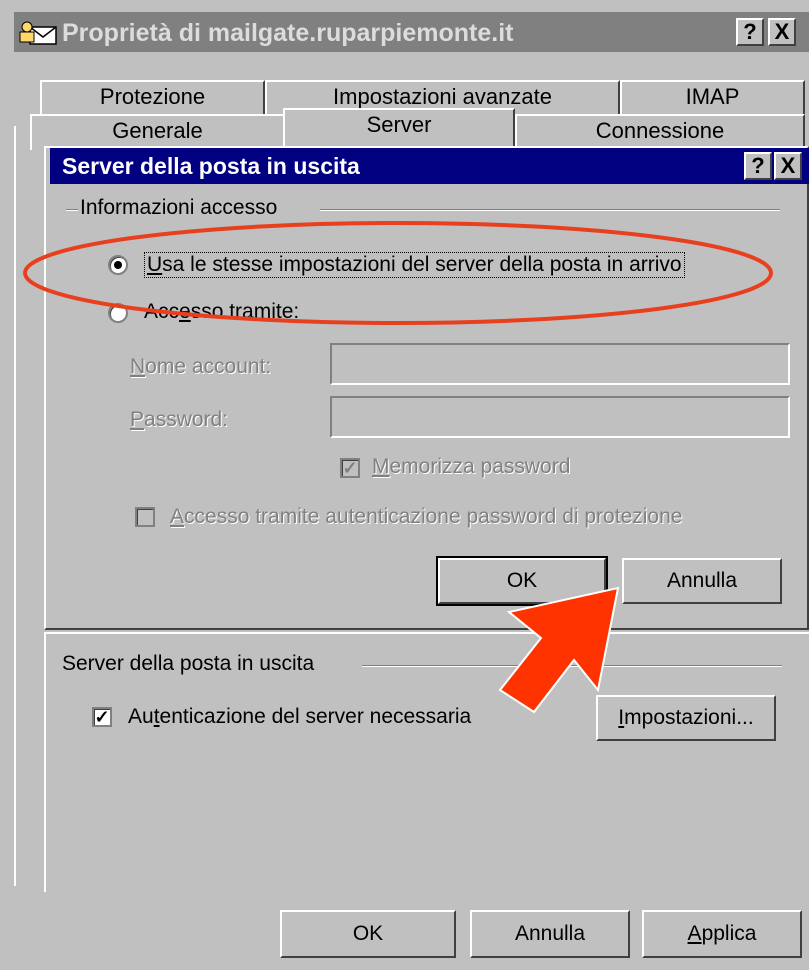 The image size is (809, 970). What do you see at coordinates (559, 650) in the screenshot?
I see `pointer-arrow-icon` at bounding box center [559, 650].